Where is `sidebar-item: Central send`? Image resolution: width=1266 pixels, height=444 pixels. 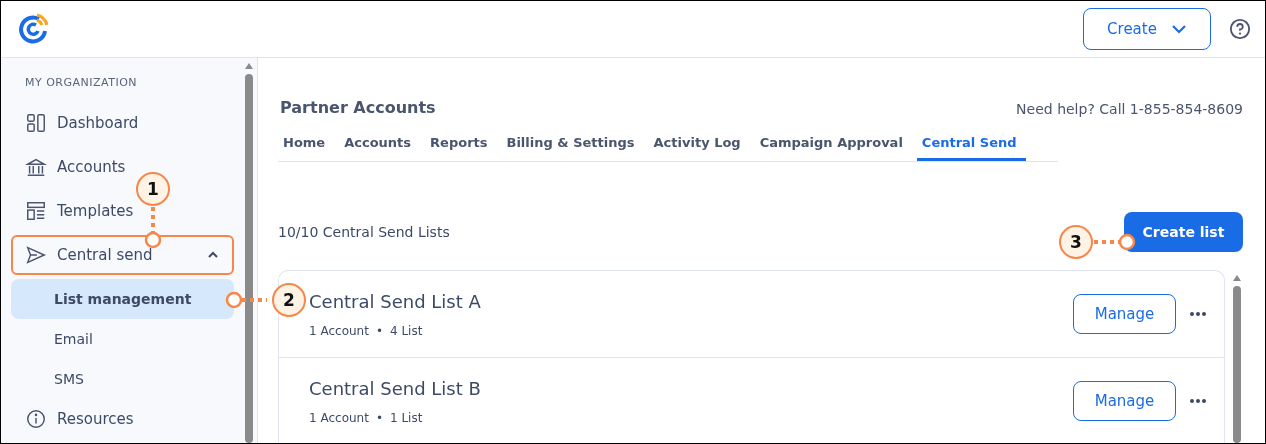
sidebar-item: Central send is located at coordinates (122, 255).